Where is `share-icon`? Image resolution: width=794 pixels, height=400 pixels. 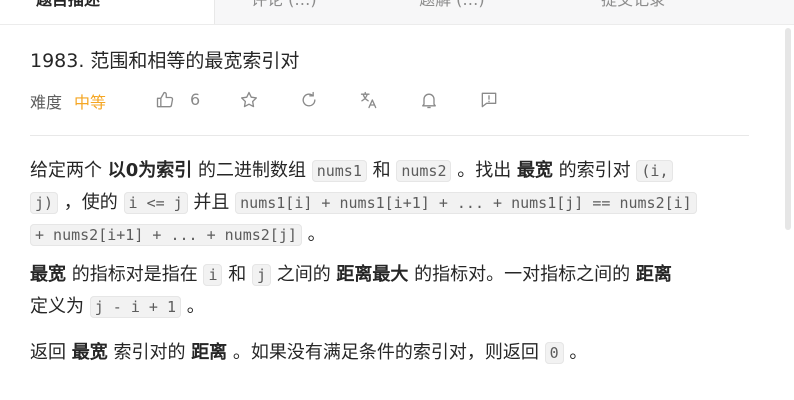 share-icon is located at coordinates (309, 100).